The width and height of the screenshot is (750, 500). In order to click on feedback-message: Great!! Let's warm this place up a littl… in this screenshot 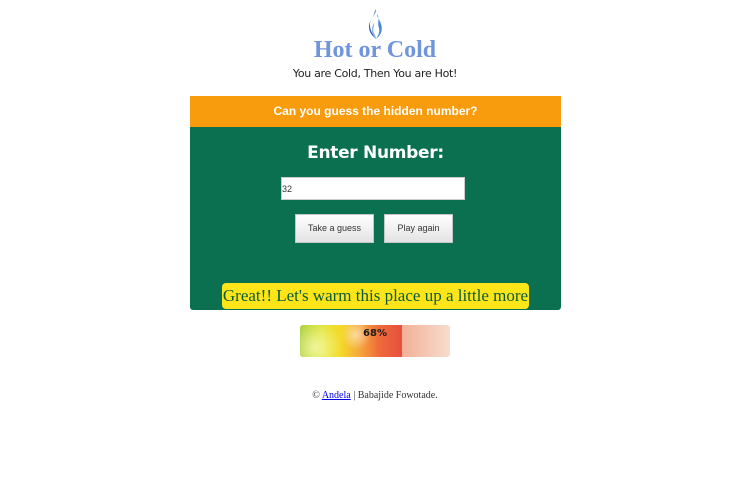, I will do `click(375, 296)`.